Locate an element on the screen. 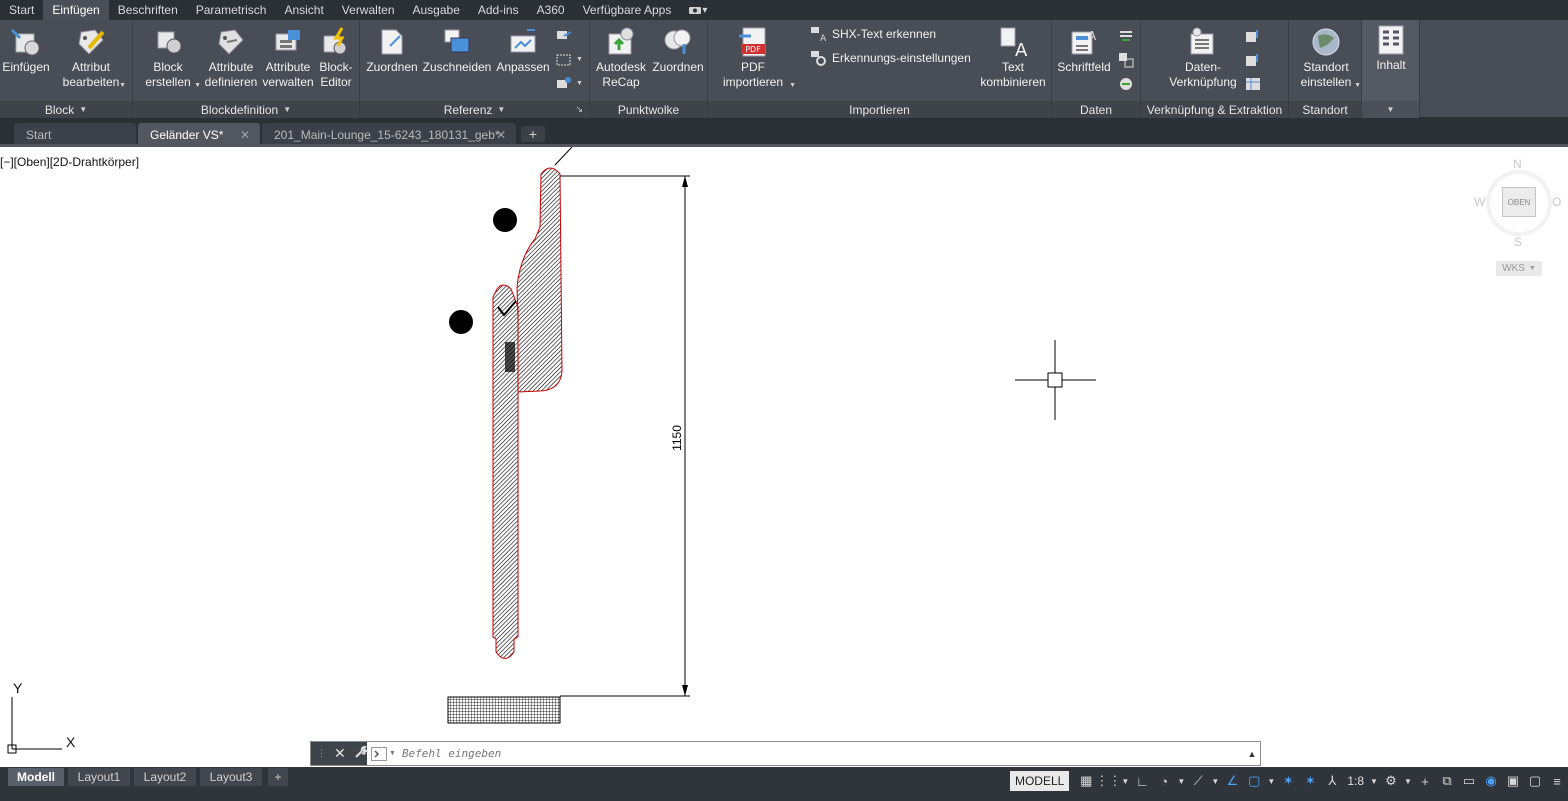 The width and height of the screenshot is (1568, 801). tab-parametrisch: Parametrisch is located at coordinates (231, 10).